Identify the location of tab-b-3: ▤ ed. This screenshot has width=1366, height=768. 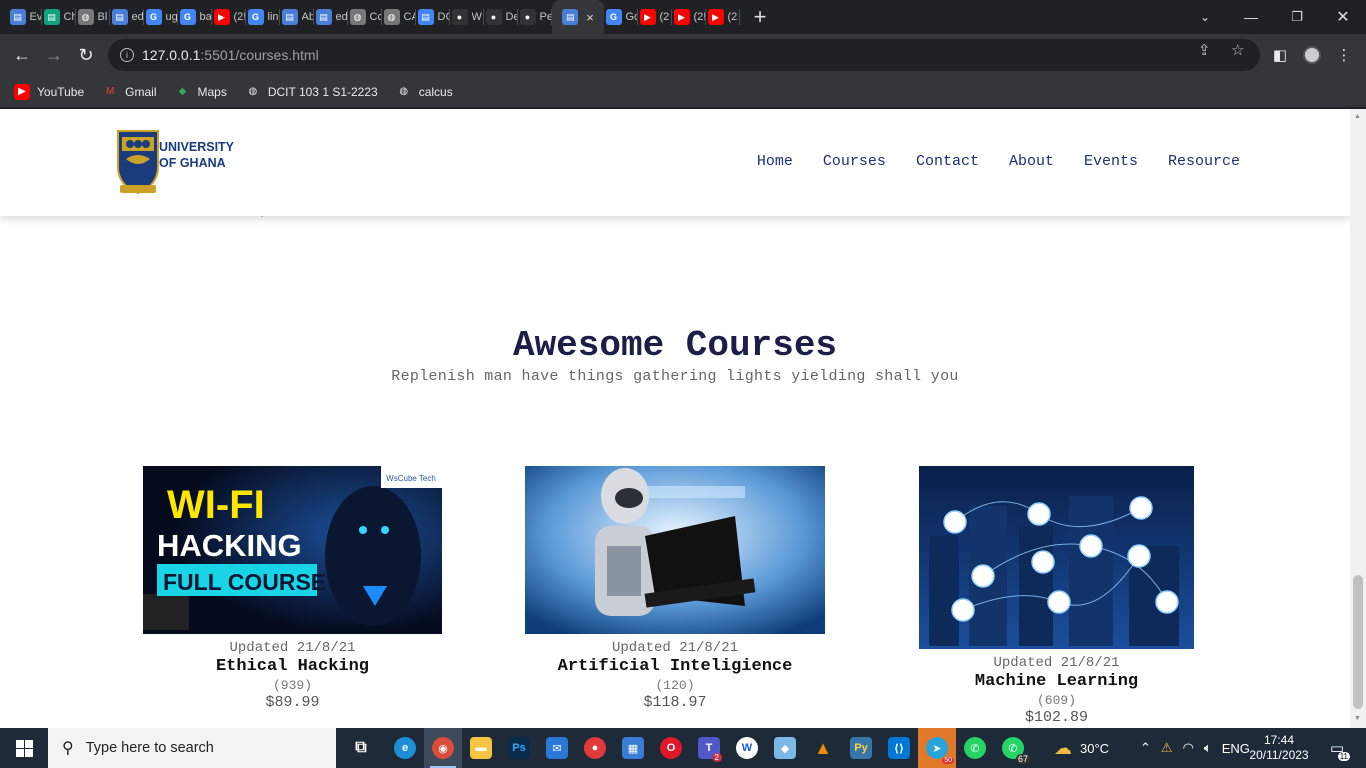
(127, 17).